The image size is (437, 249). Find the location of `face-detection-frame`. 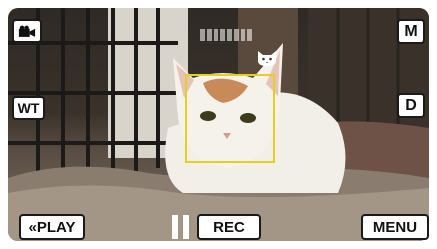

face-detection-frame is located at coordinates (230, 118).